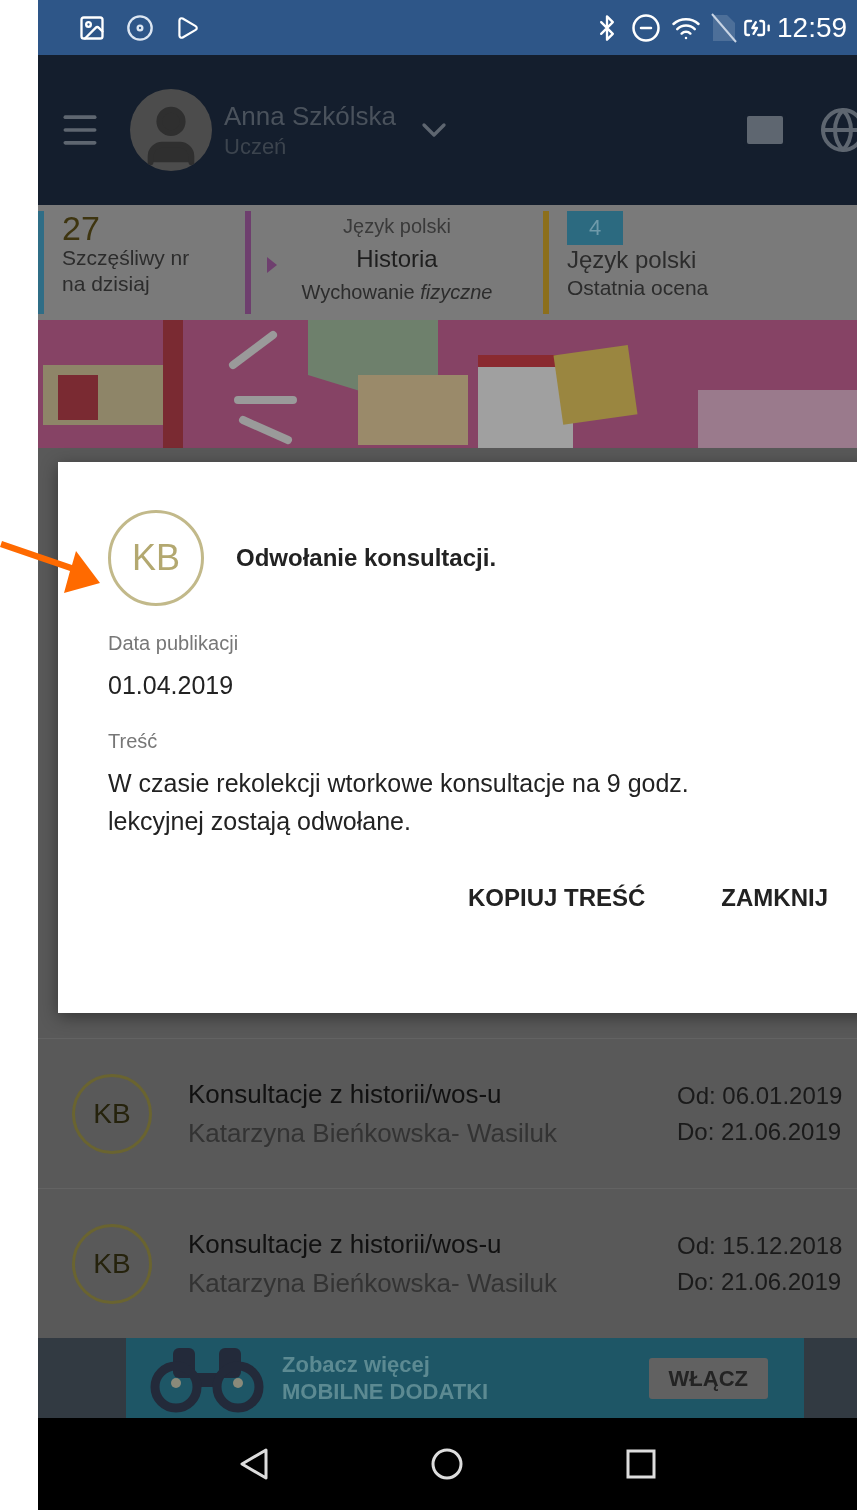 The height and width of the screenshot is (1510, 857). Describe the element at coordinates (140, 27) in the screenshot. I see `disc-icon` at that location.